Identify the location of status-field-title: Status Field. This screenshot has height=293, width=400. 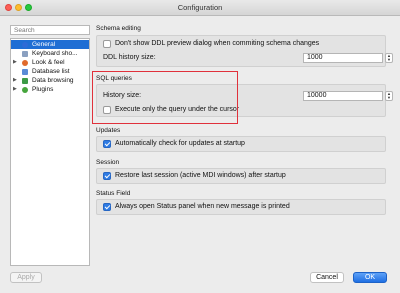
(113, 193).